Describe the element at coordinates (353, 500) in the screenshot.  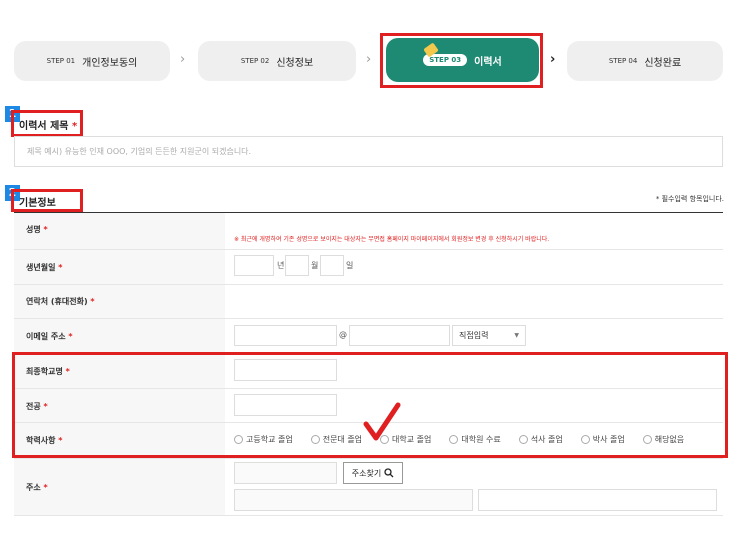
I see `address-main-input` at that location.